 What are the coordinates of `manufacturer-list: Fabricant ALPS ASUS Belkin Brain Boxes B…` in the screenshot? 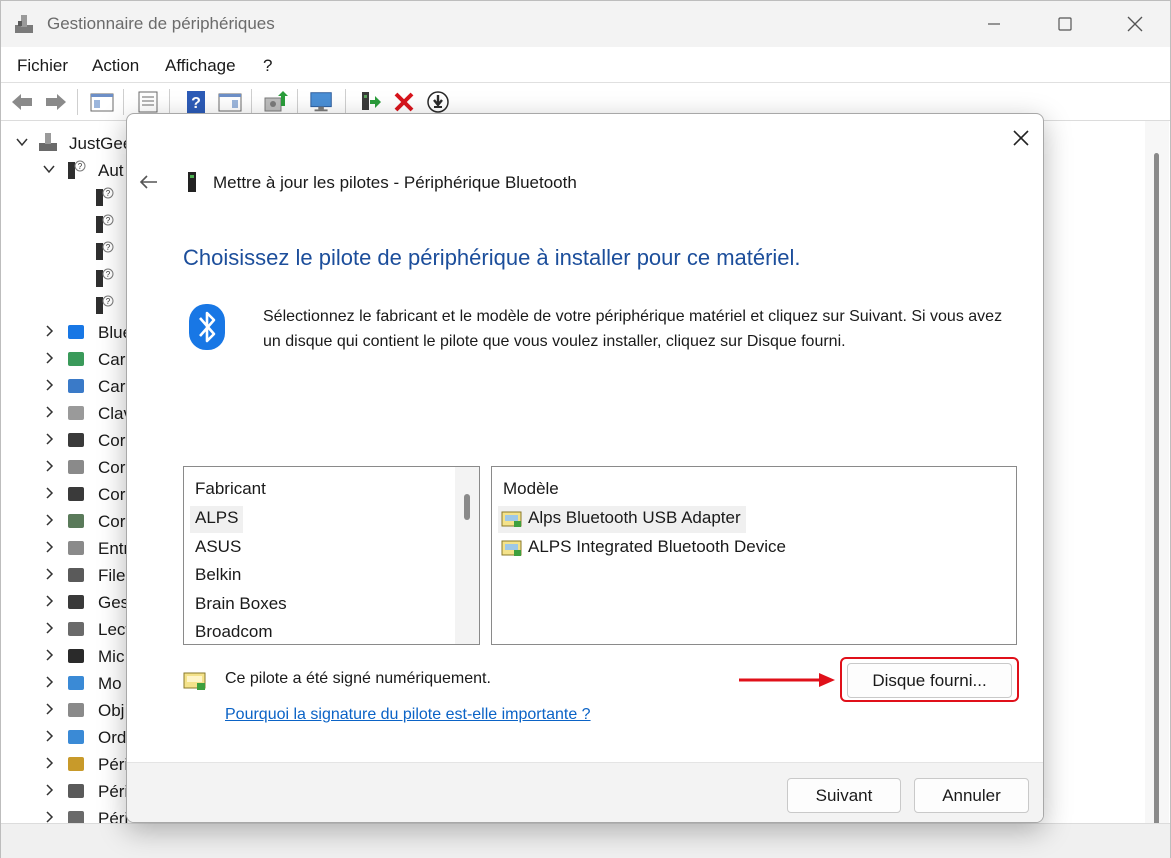 It's located at (331, 555).